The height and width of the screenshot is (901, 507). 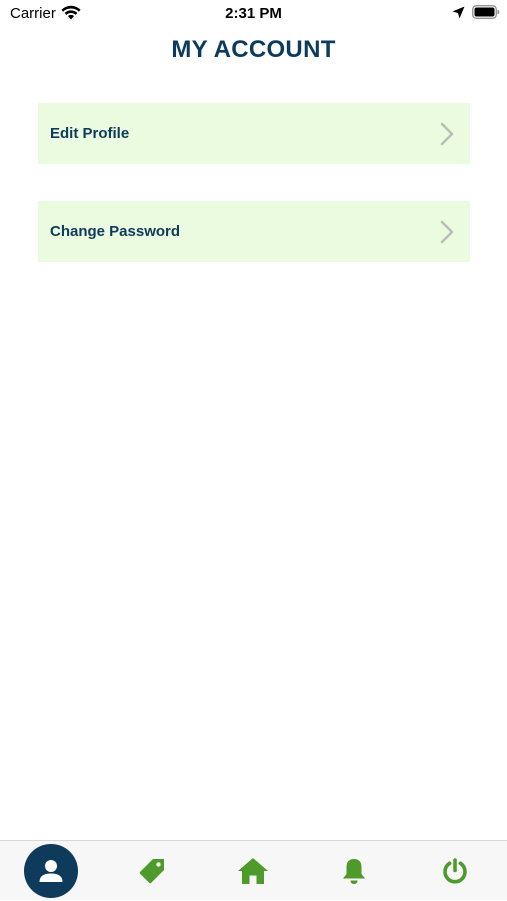 I want to click on power-icon, so click(x=454, y=871).